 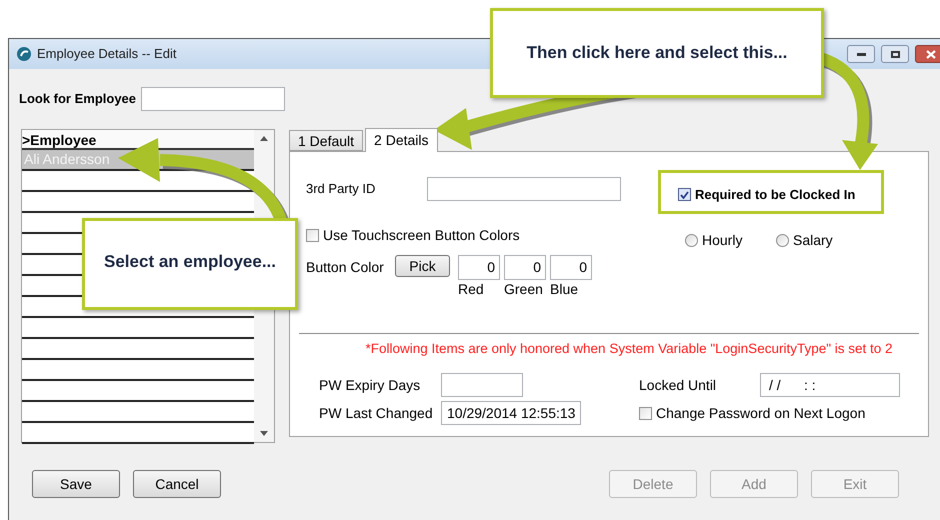 What do you see at coordinates (565, 289) in the screenshot?
I see `channel-label: Blue` at bounding box center [565, 289].